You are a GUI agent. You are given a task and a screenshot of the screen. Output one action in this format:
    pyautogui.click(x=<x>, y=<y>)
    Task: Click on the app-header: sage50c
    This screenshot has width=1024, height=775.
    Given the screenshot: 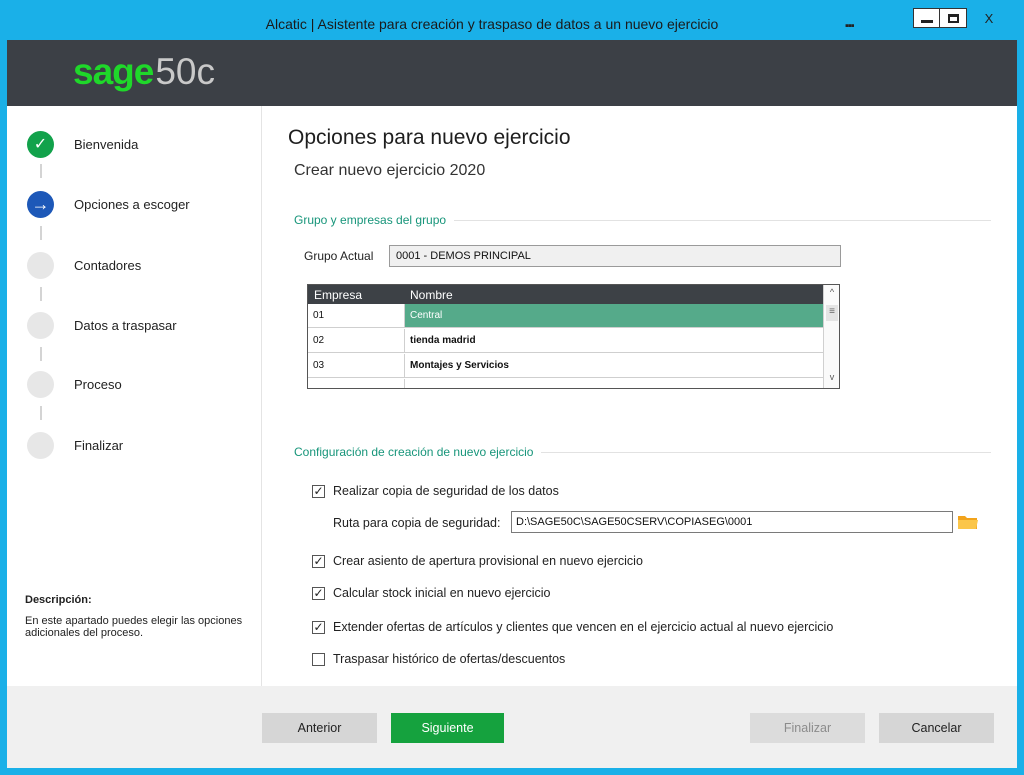 What is the action you would take?
    pyautogui.click(x=512, y=73)
    